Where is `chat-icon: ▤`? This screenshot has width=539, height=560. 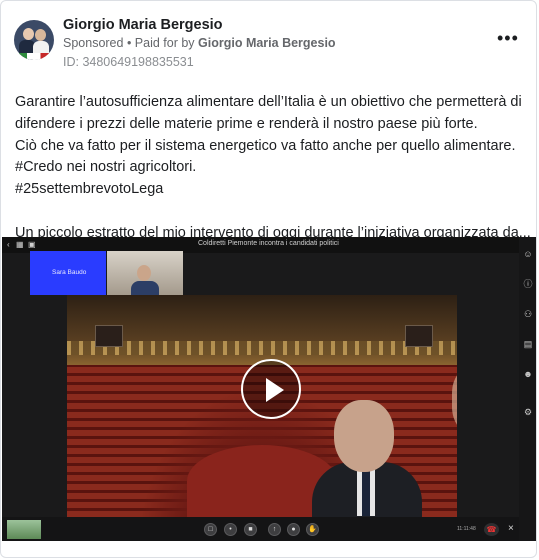
chat-icon: ▤ is located at coordinates (528, 344).